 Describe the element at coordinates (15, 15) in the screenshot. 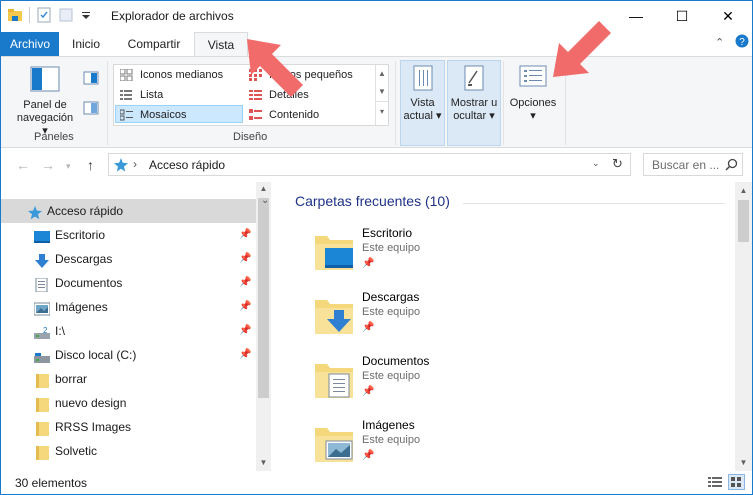

I see `explorer-app-icon` at that location.